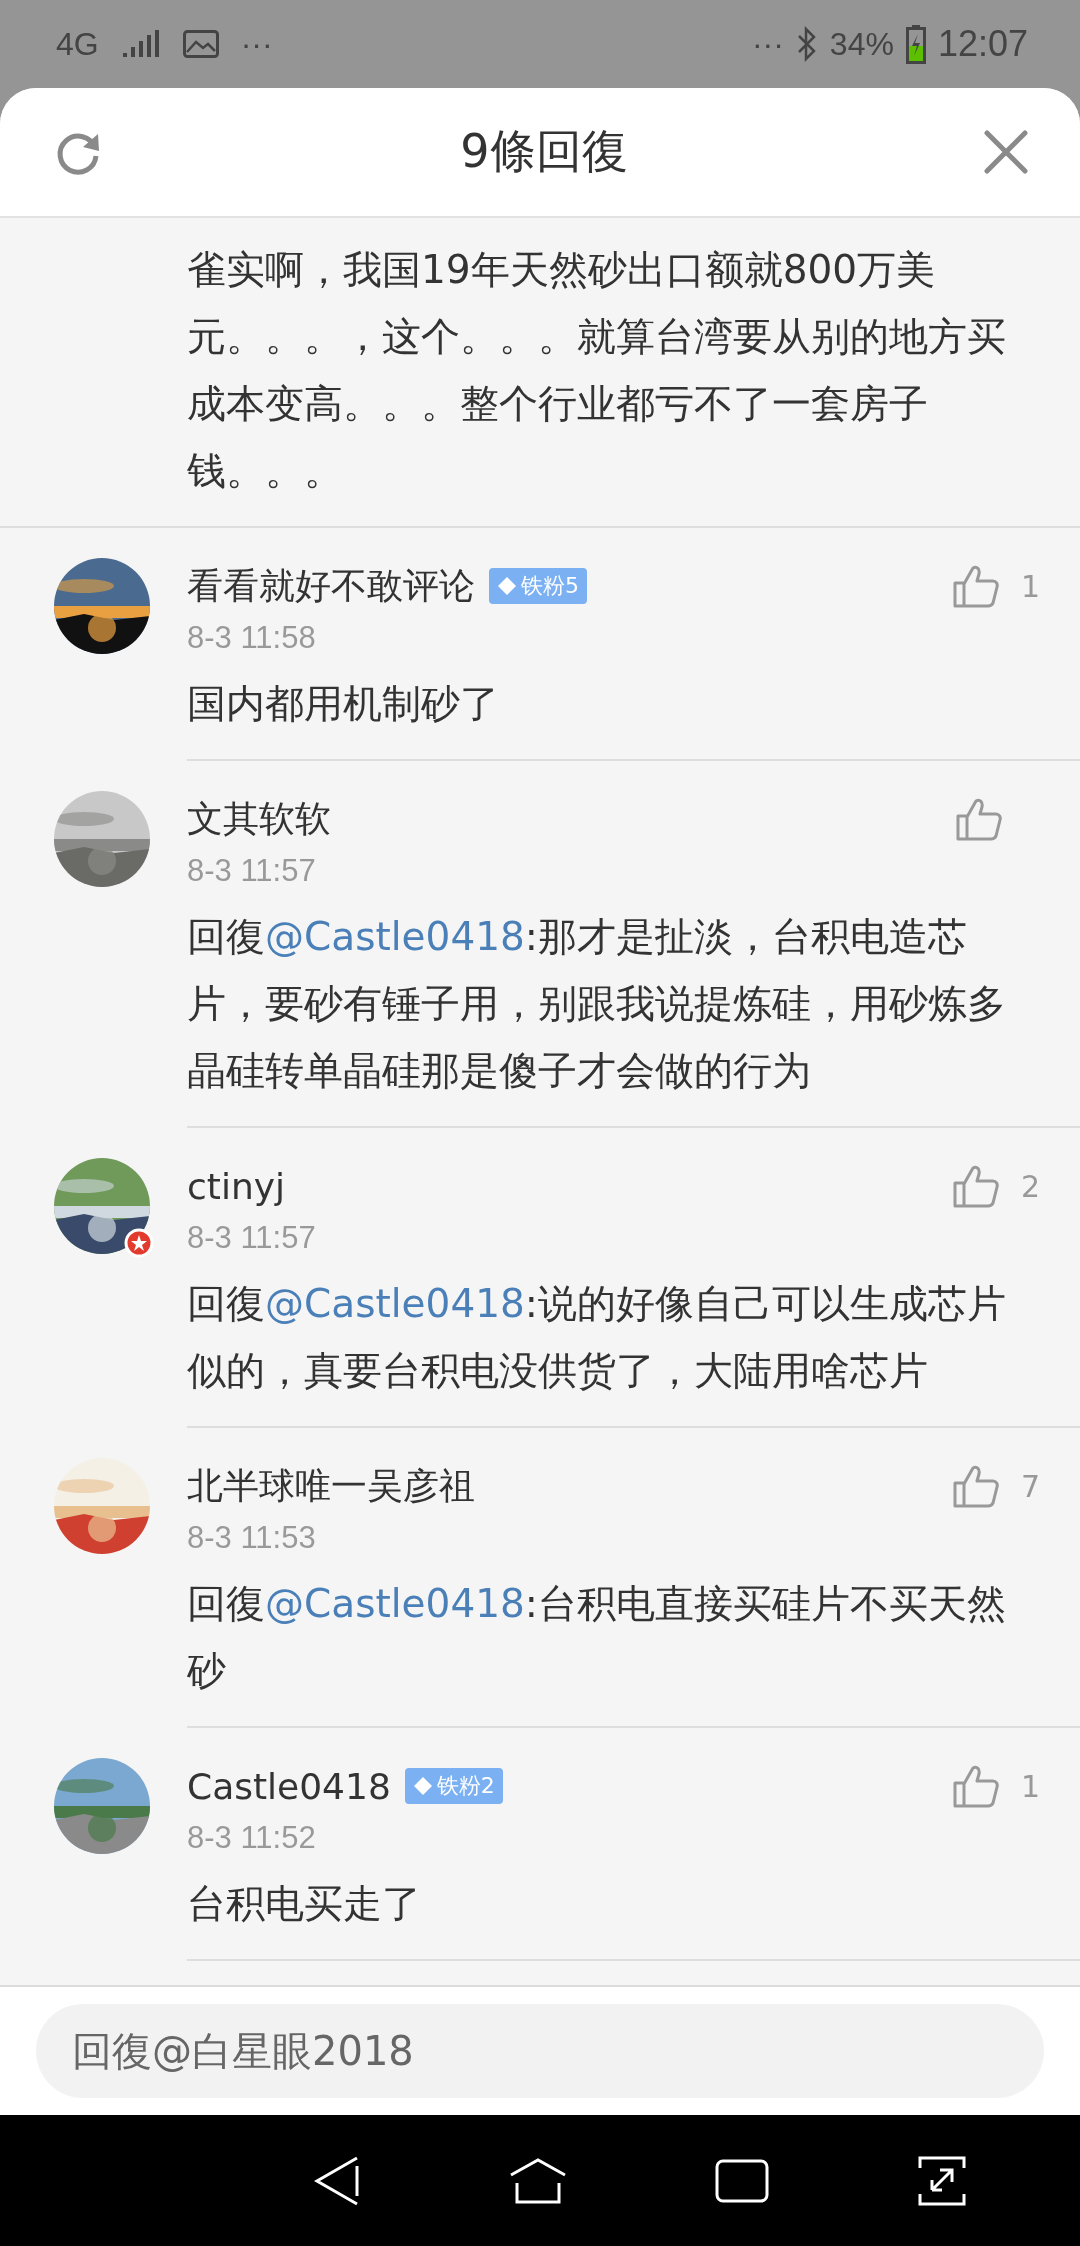 This screenshot has width=1080, height=2246. What do you see at coordinates (77, 44) in the screenshot?
I see `network-label: 4G` at bounding box center [77, 44].